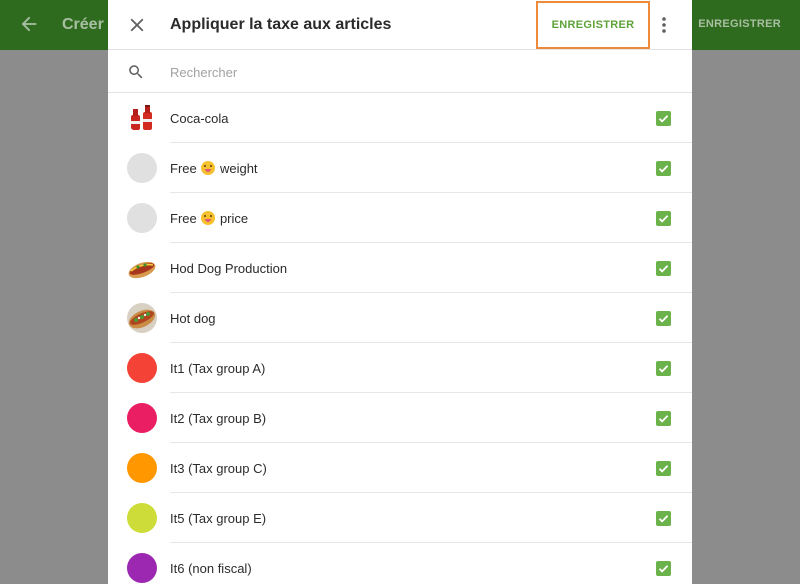  I want to click on list-item: It1 (Tax group A), so click(400, 368).